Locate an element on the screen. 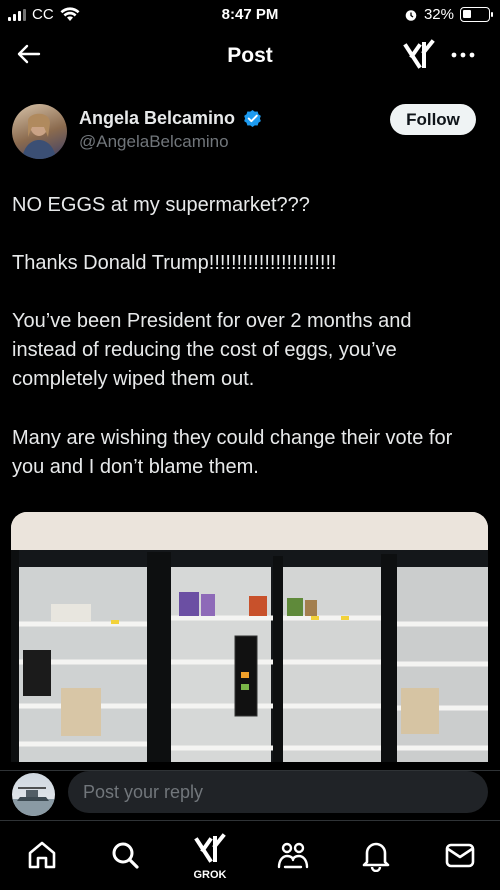  verified-badge-icon is located at coordinates (252, 118).